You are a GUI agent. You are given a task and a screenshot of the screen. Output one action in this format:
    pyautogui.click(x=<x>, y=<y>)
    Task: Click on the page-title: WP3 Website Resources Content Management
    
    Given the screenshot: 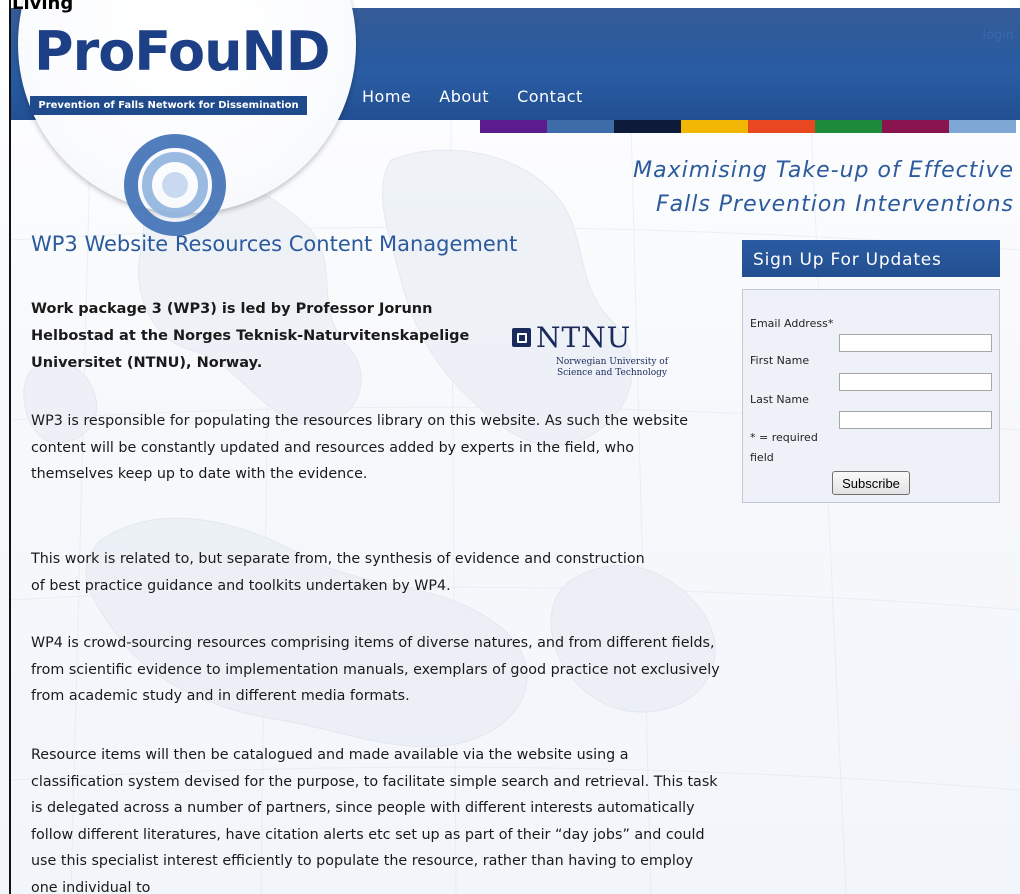 What is the action you would take?
    pyautogui.click(x=274, y=244)
    